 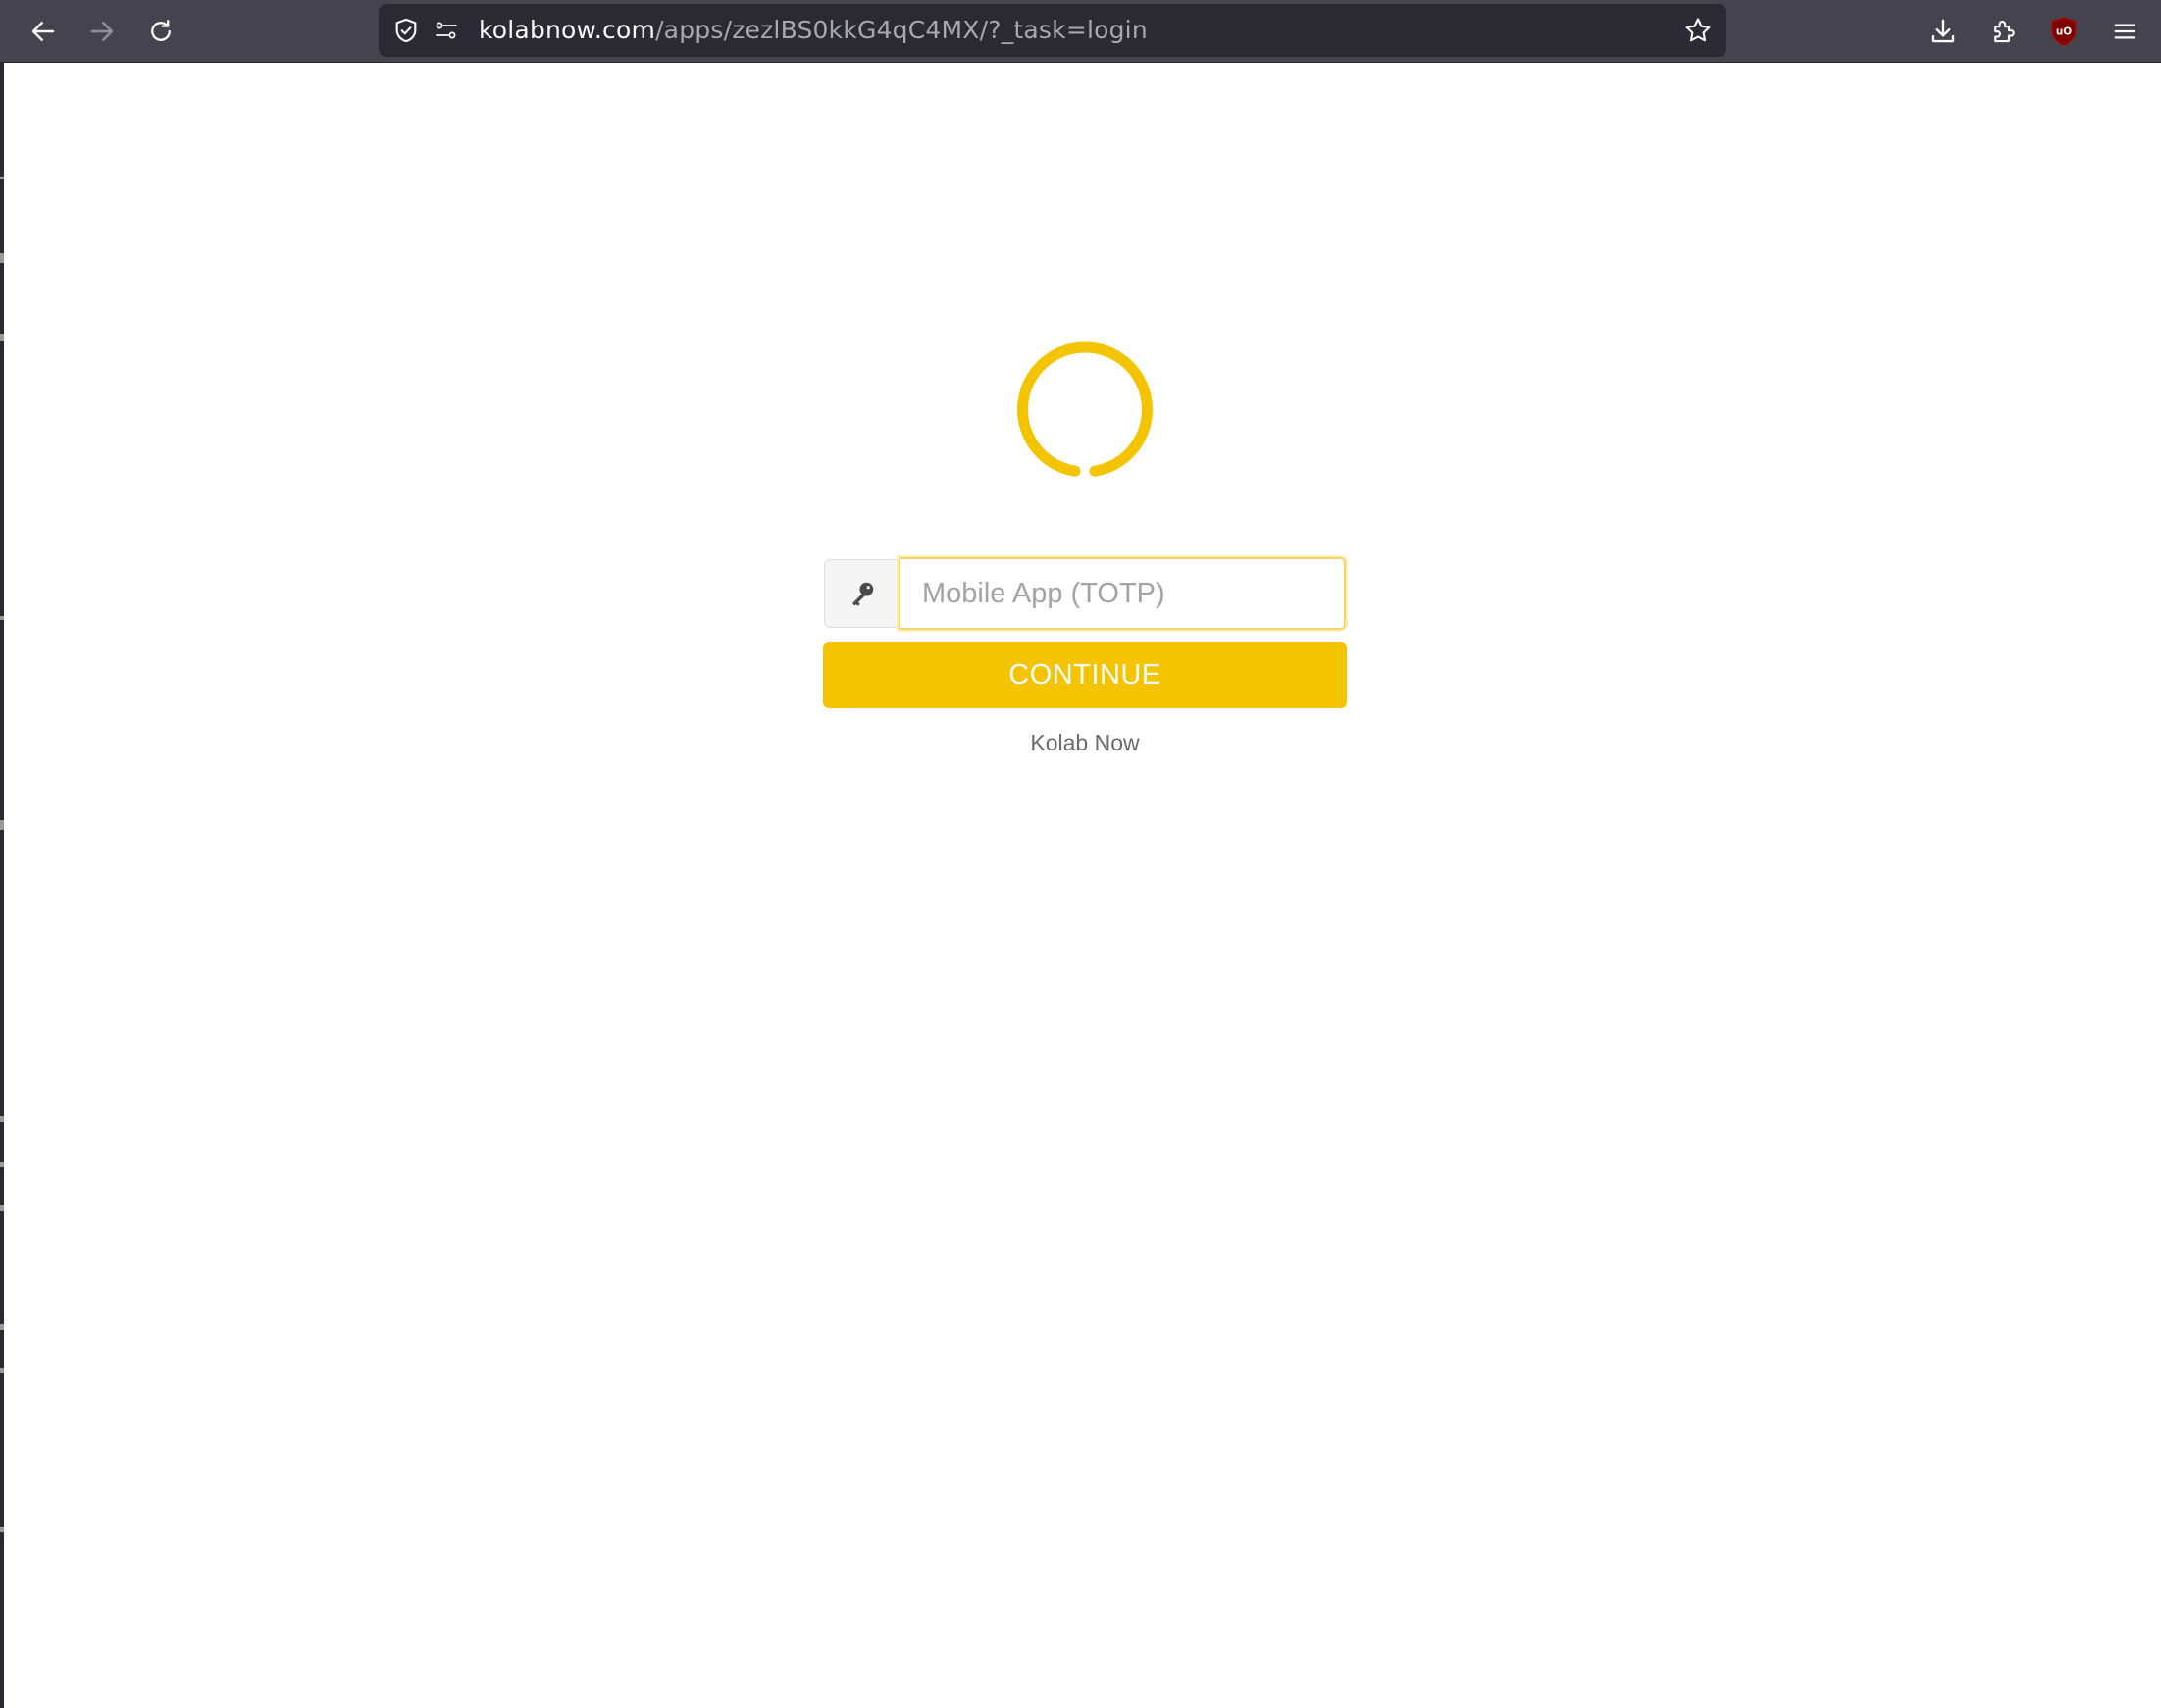 I want to click on key-icon, so click(x=862, y=594).